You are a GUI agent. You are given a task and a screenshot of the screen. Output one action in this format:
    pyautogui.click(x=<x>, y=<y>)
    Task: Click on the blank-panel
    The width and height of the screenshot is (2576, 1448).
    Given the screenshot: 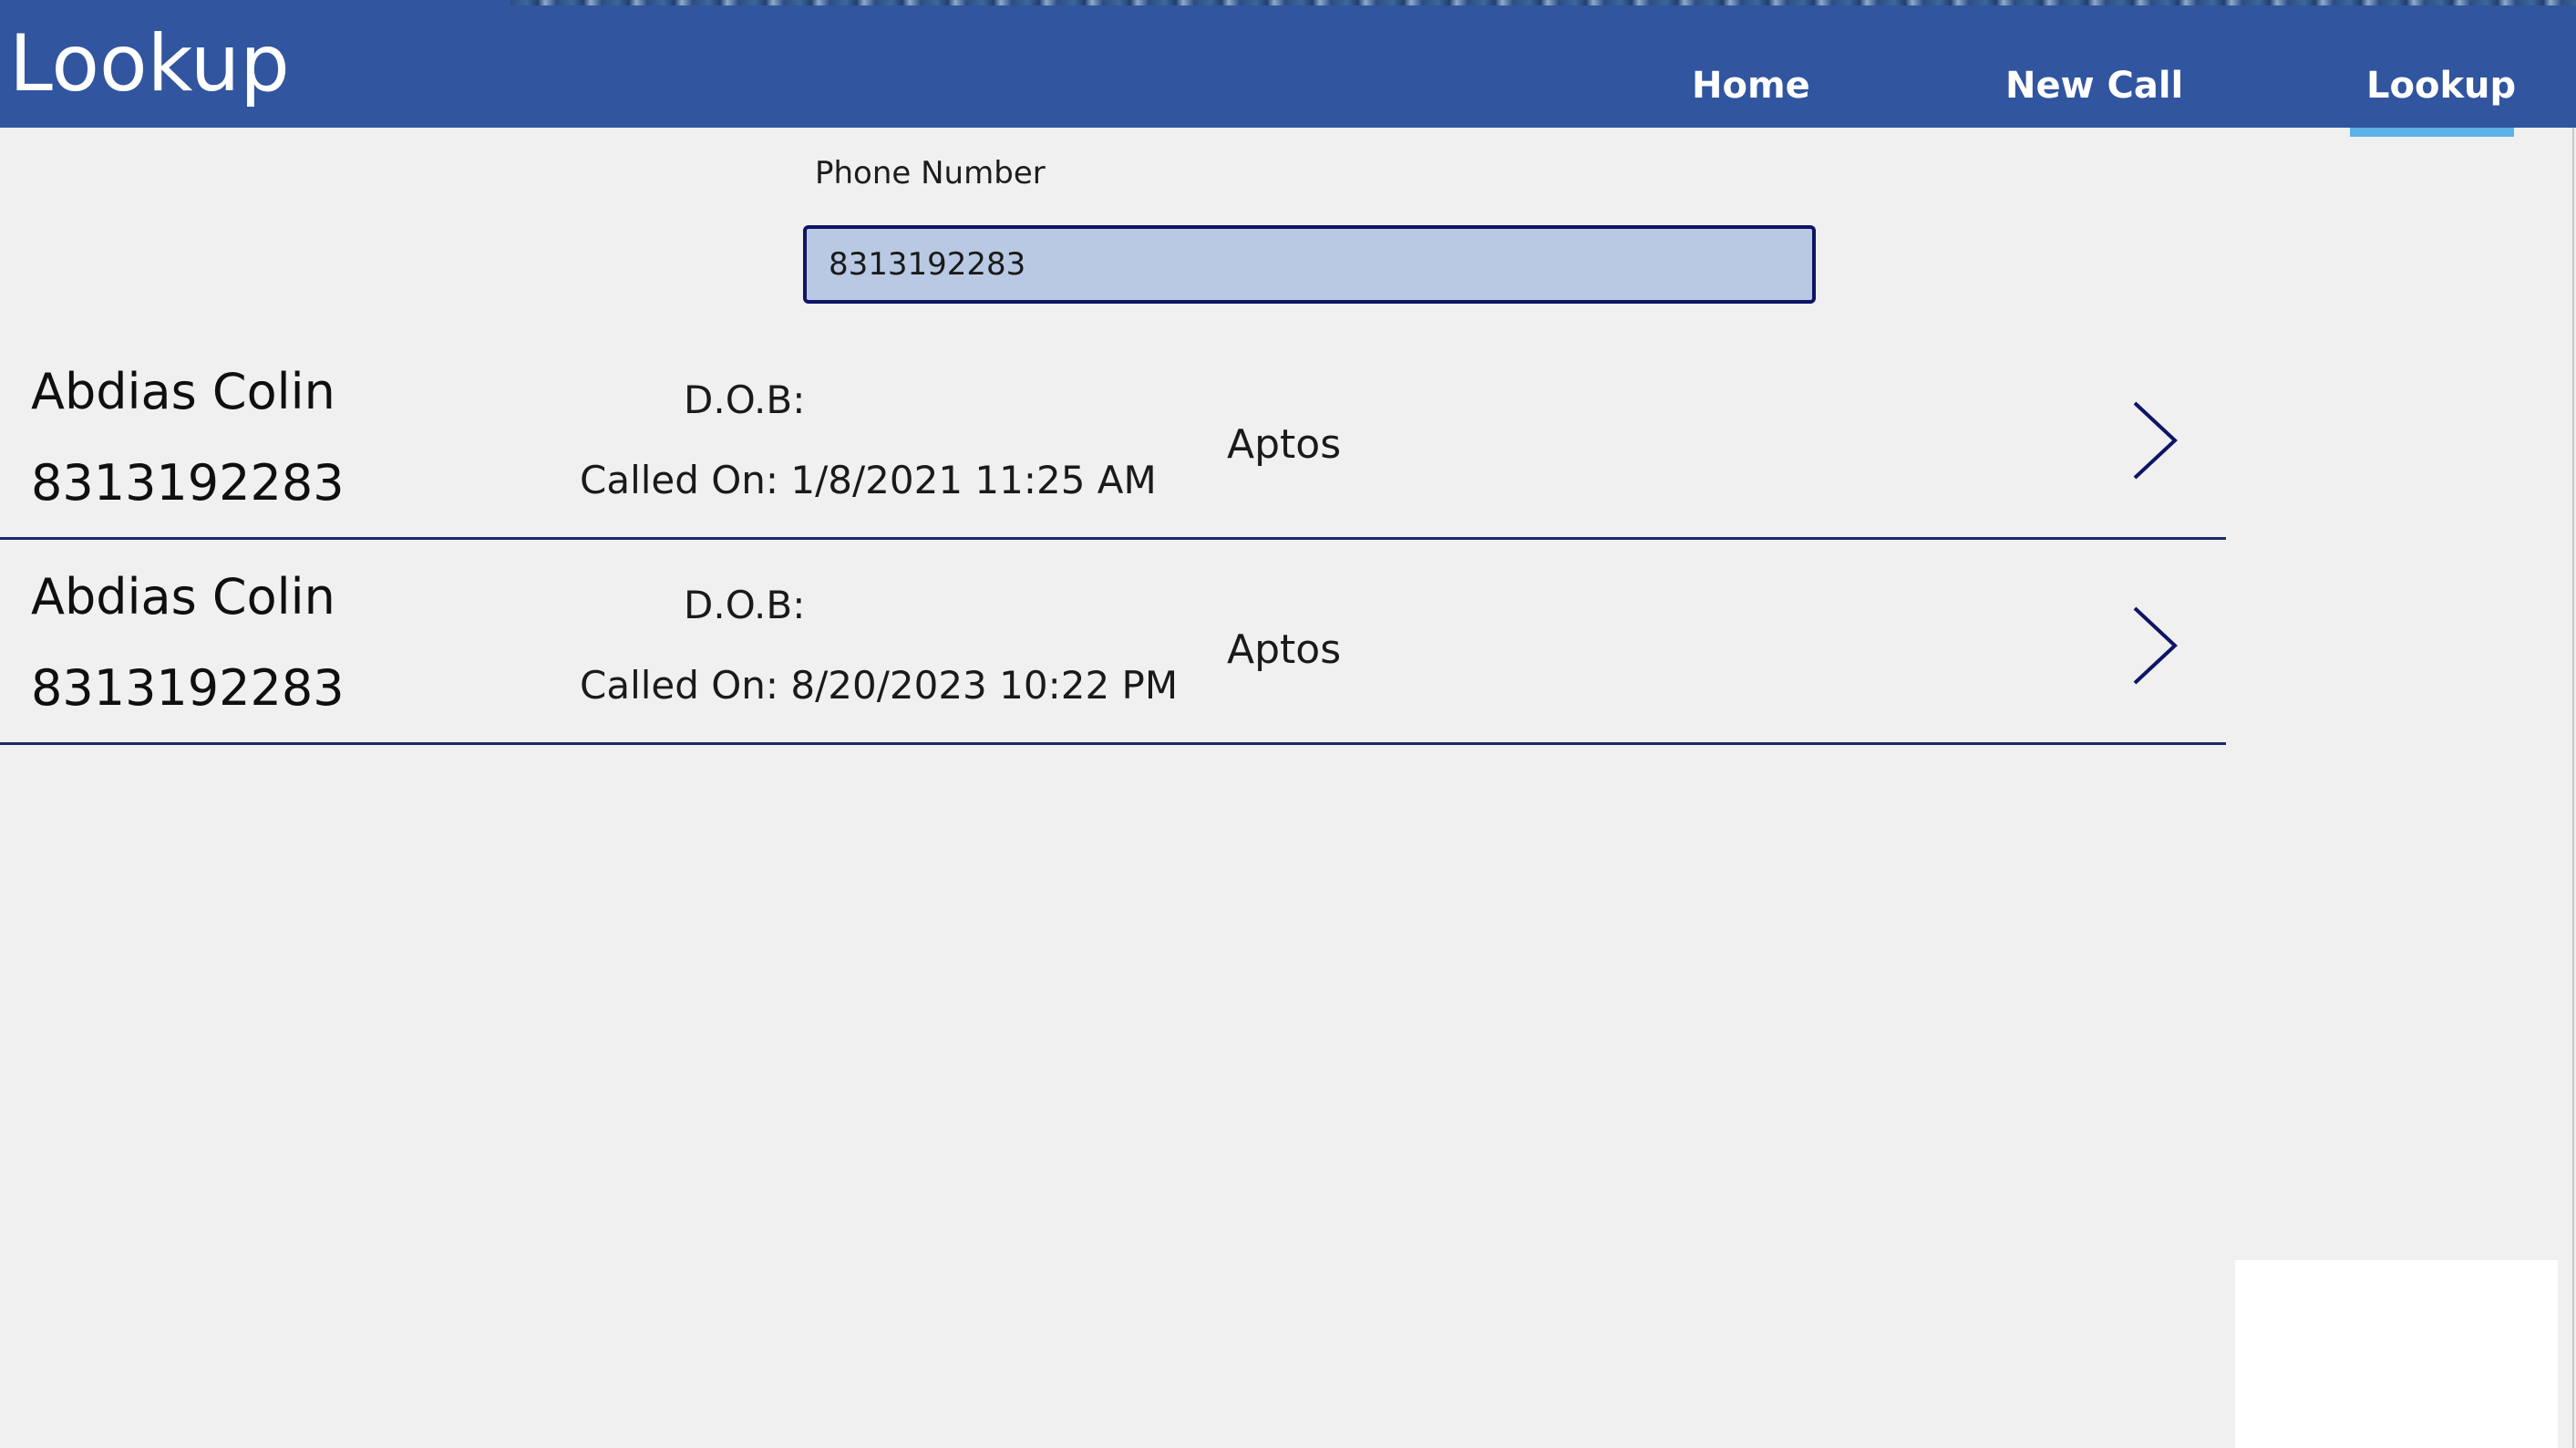 What is the action you would take?
    pyautogui.click(x=2396, y=1354)
    